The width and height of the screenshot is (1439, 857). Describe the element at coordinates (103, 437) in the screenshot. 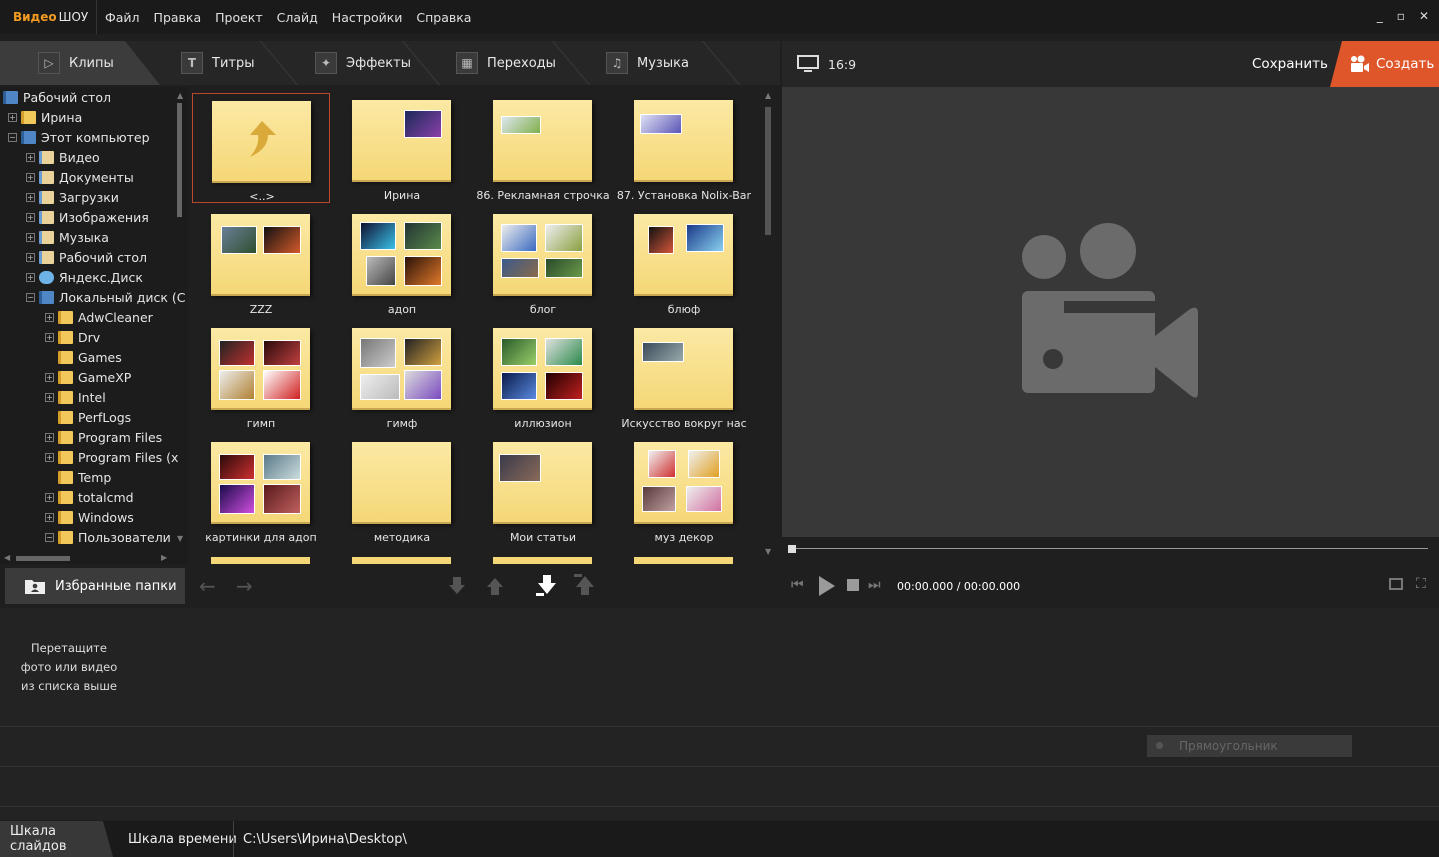

I see `tree-item: + Program Files` at that location.